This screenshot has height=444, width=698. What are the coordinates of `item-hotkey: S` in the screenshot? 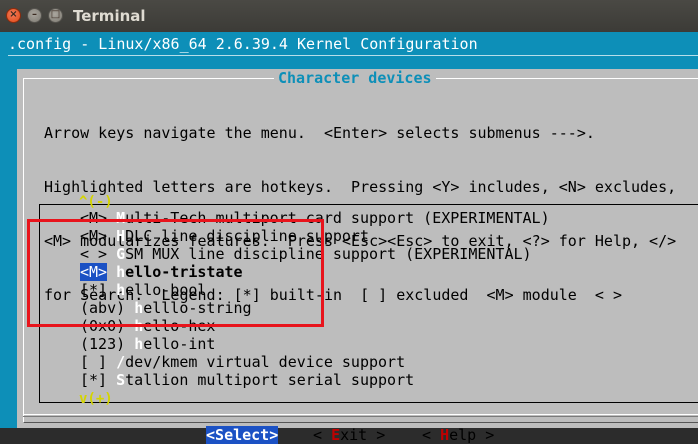 It's located at (121, 380).